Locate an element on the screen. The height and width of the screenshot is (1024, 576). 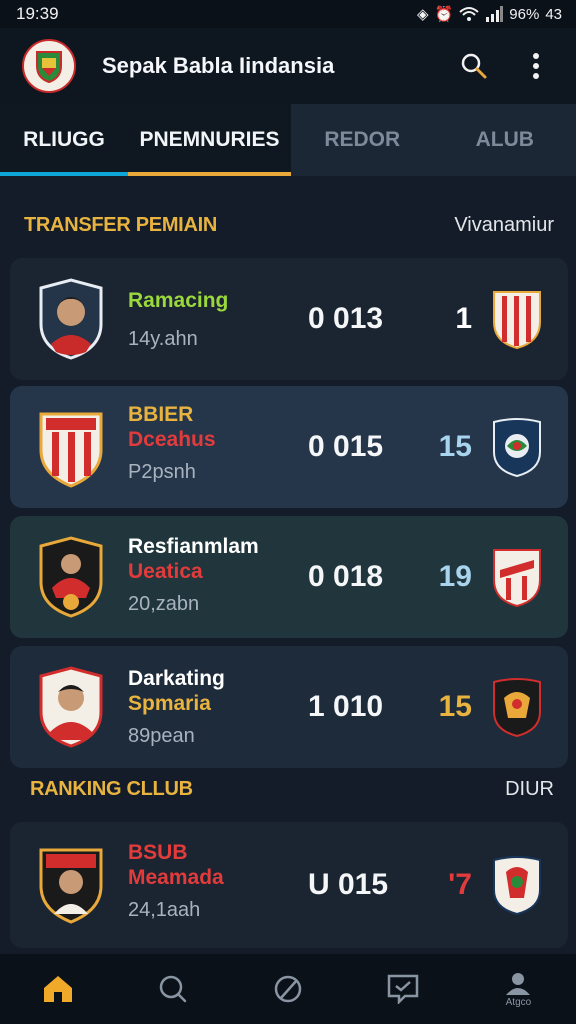
nav-home is located at coordinates (57, 989).